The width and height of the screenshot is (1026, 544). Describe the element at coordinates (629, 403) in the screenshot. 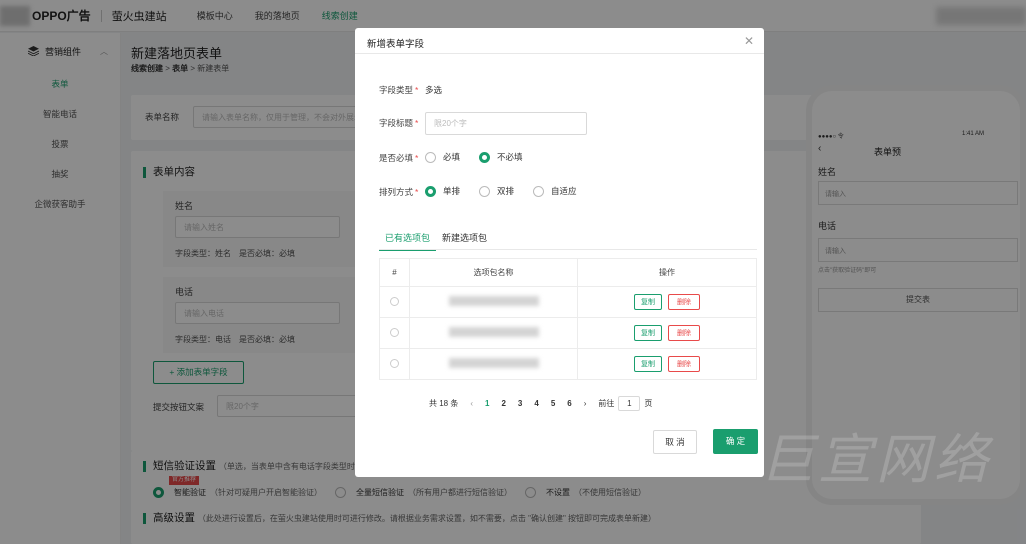

I see `goto-page-input: 1` at that location.